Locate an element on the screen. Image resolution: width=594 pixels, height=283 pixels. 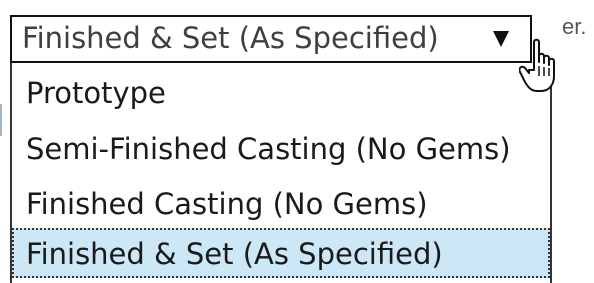
hand-pointer-icon is located at coordinates (537, 65).